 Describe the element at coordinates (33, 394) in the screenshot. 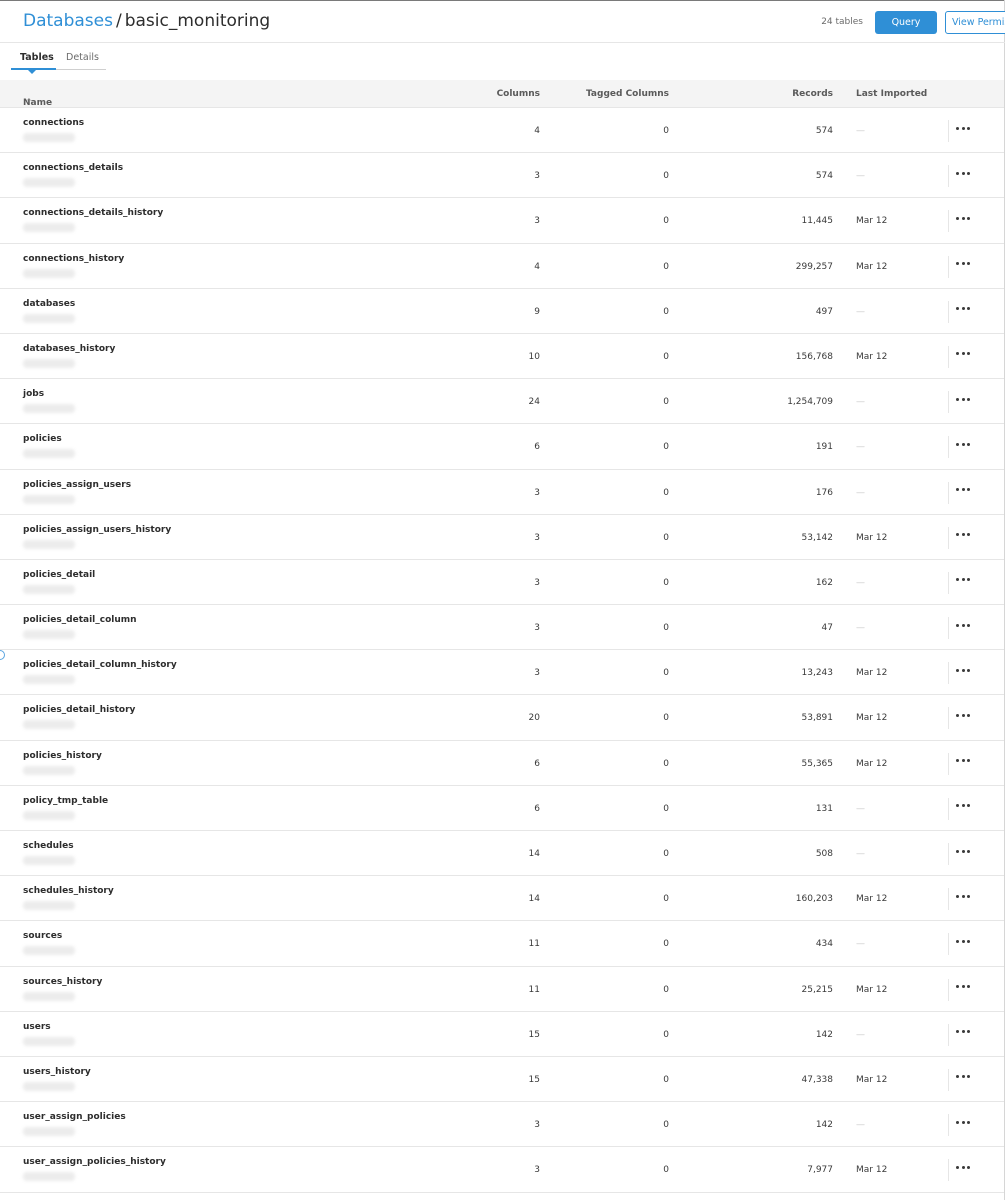

I see `table-name-link: jobs` at that location.